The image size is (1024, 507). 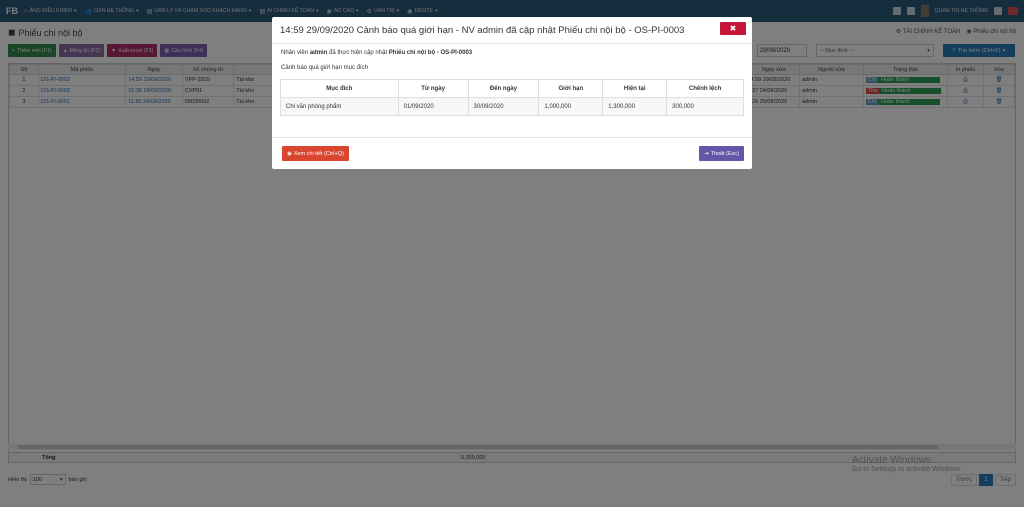 What do you see at coordinates (315, 153) in the screenshot?
I see `view-detail-button: ◉ Xem chi tiết (Ctrl+Q)` at bounding box center [315, 153].